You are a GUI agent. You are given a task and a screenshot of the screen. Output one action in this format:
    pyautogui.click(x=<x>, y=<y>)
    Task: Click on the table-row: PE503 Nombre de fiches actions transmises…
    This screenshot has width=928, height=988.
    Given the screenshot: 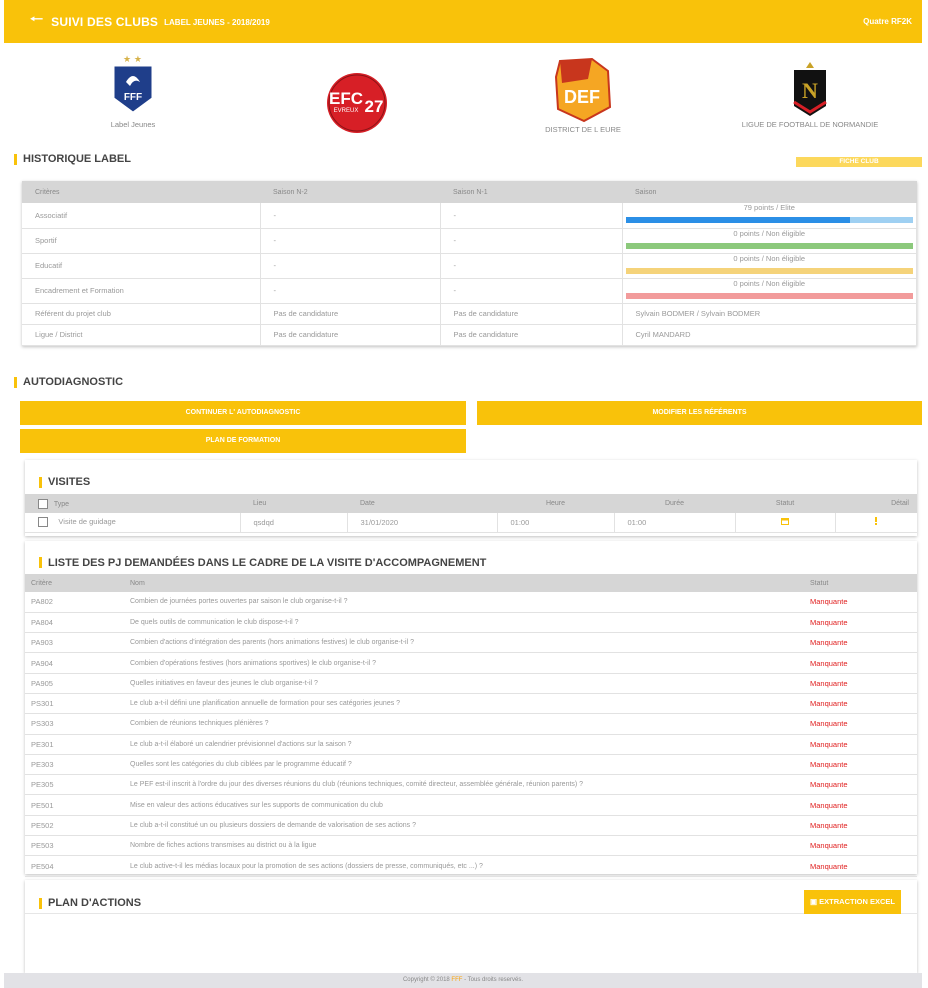 What is the action you would take?
    pyautogui.click(x=471, y=846)
    